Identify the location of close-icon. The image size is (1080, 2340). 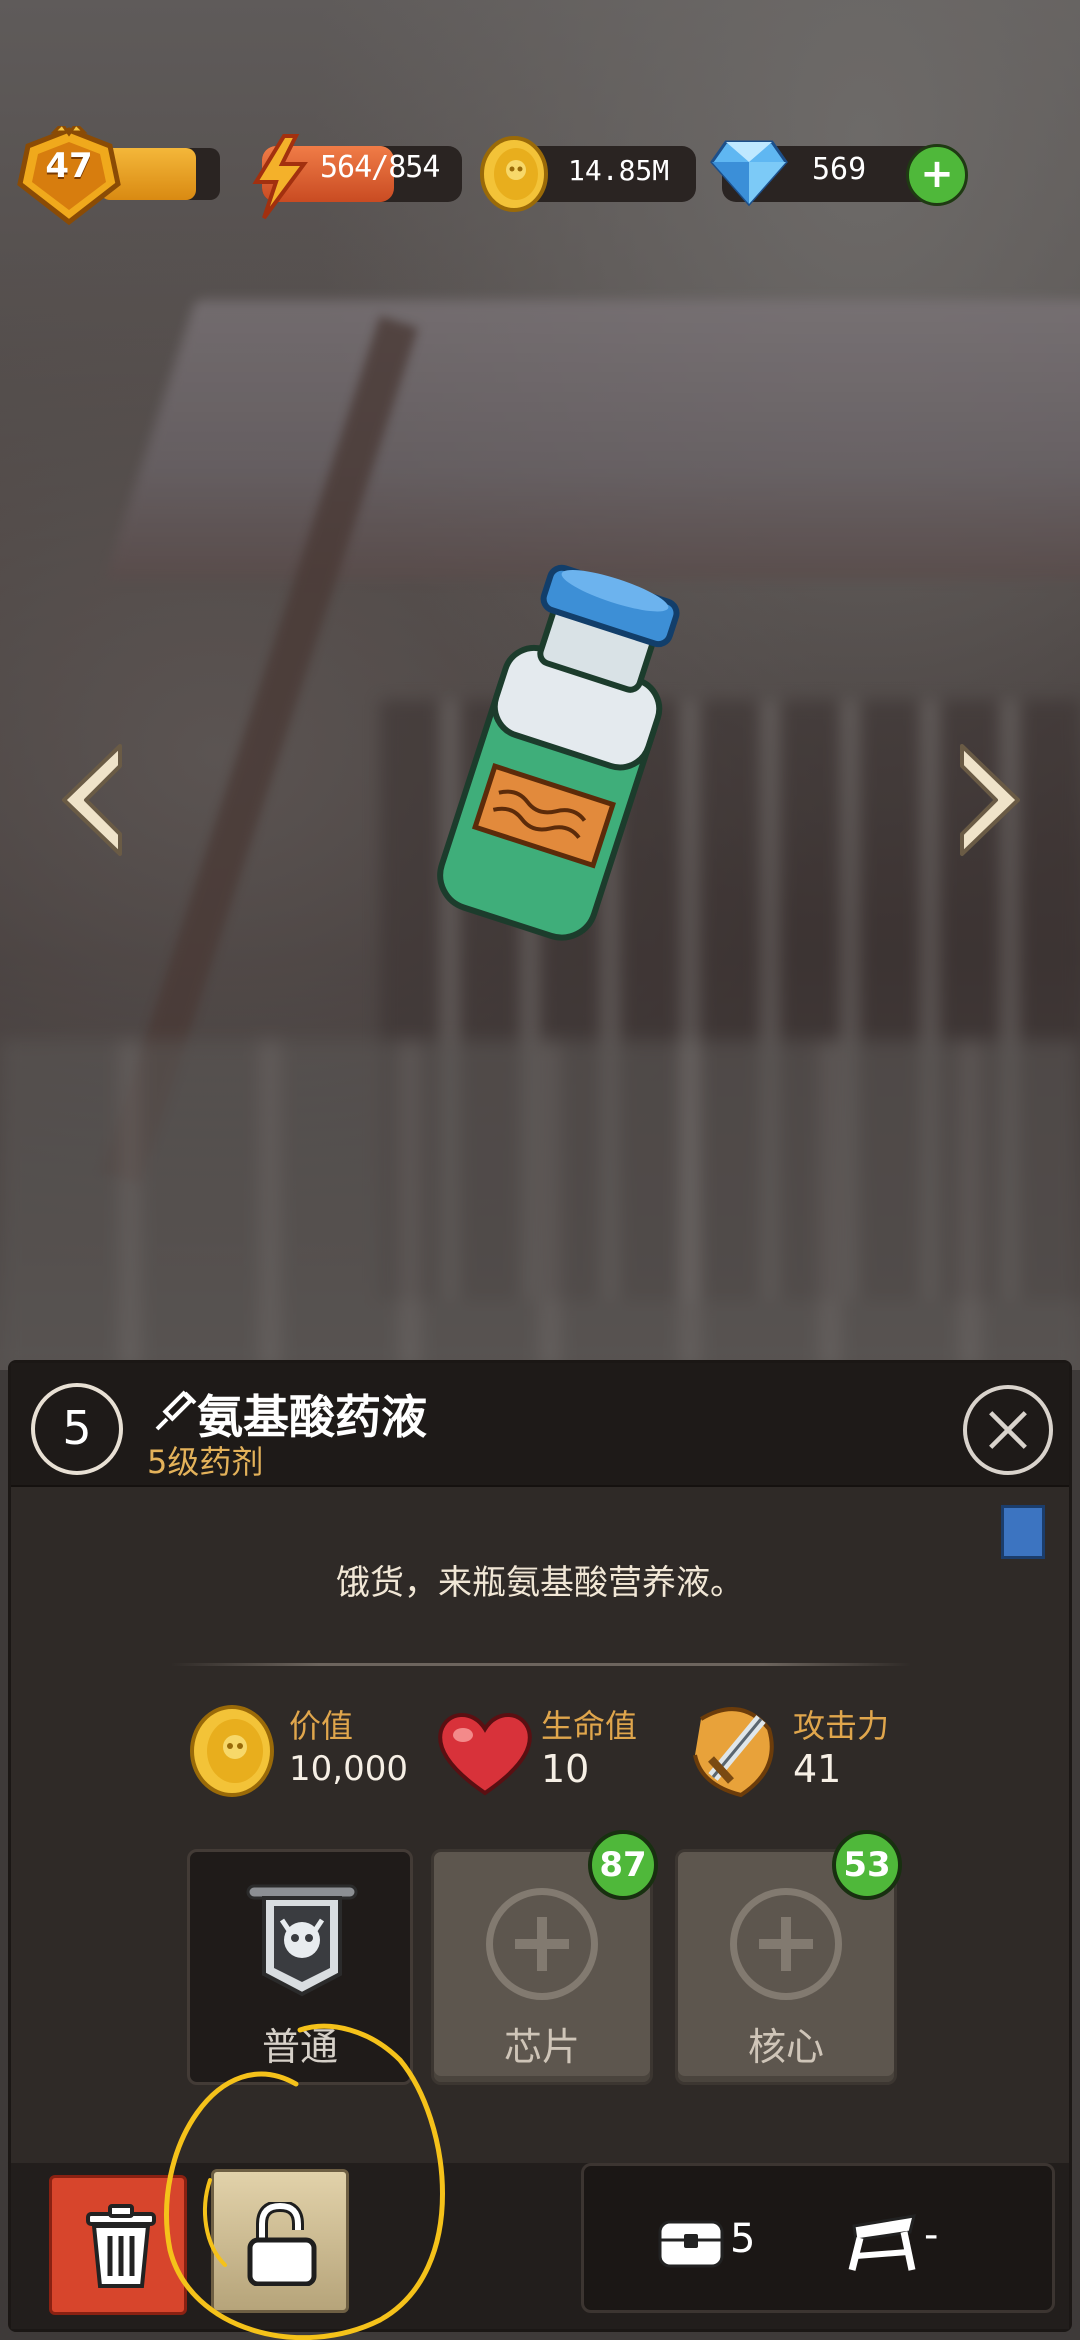
(1008, 1430).